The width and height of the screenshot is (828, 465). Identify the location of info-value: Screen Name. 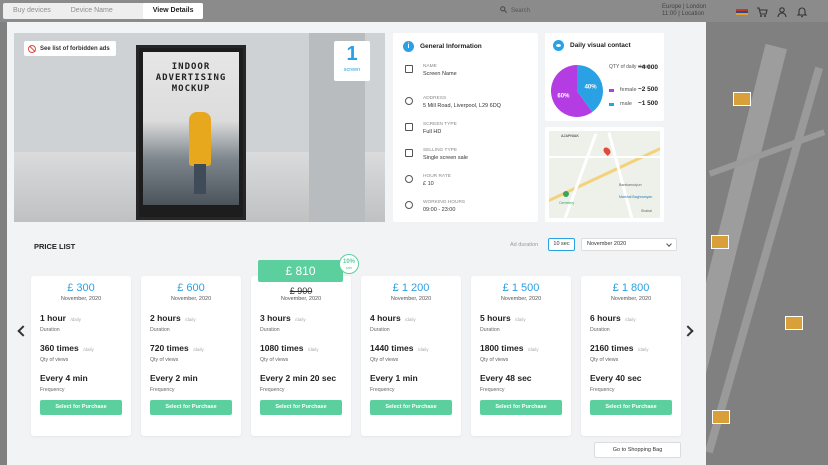
(440, 74).